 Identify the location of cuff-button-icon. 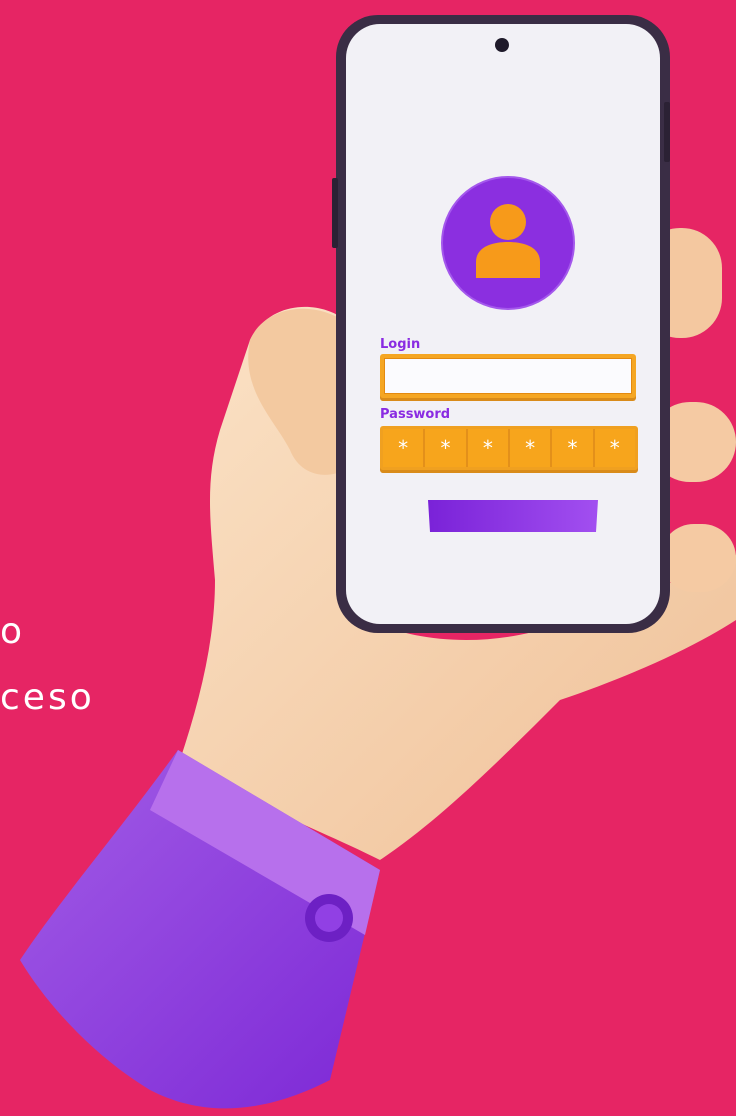
(329, 918).